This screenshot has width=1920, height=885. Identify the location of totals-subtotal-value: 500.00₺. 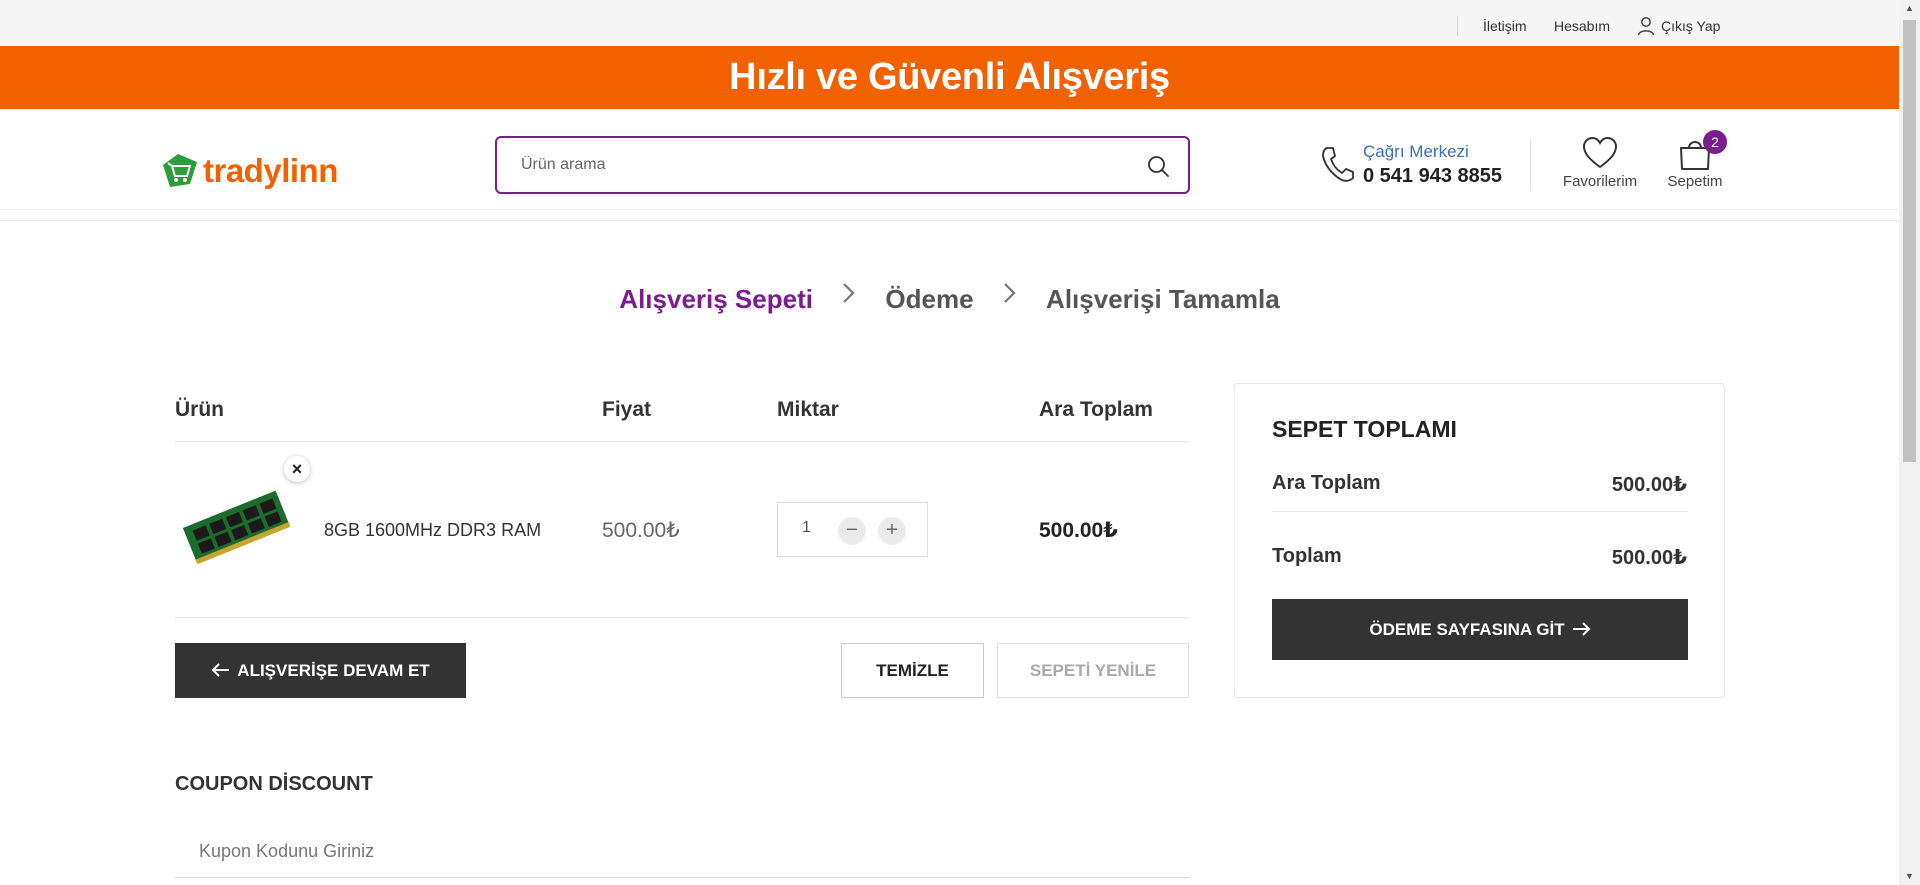
(1649, 485).